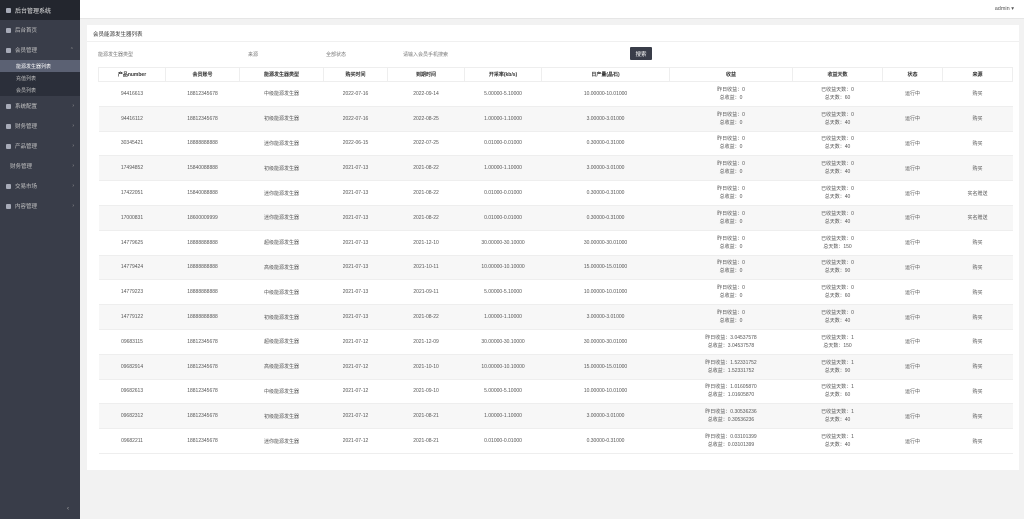 The height and width of the screenshot is (519, 1024). I want to click on sidebar-subitem: 能源发生器列表, so click(40, 66).